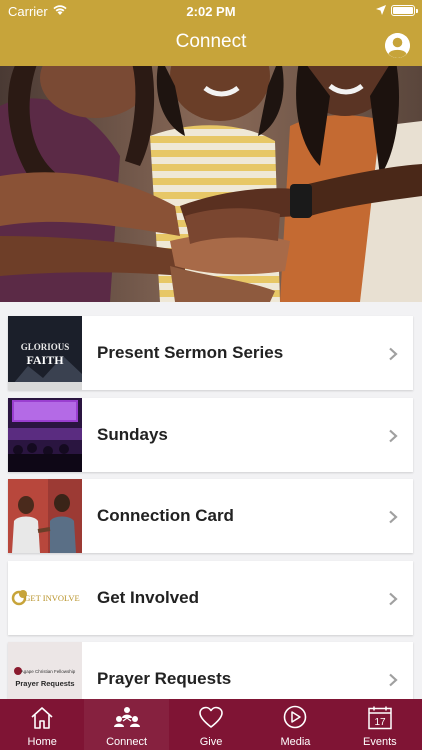 The image size is (422, 750). I want to click on sermon-series-thumb: GLORIOUS FAITH, so click(45, 353).